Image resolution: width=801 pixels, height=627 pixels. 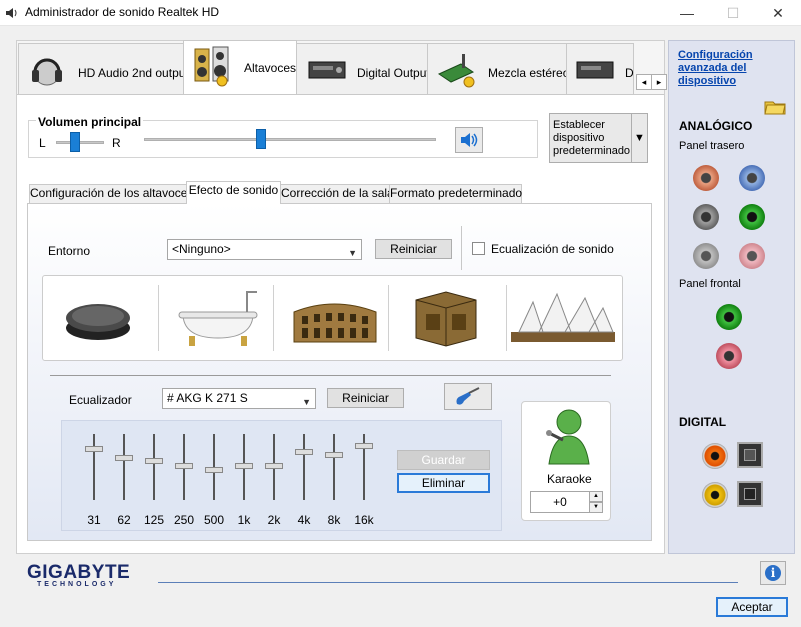 What do you see at coordinates (327, 70) in the screenshot?
I see `digital-device-icon` at bounding box center [327, 70].